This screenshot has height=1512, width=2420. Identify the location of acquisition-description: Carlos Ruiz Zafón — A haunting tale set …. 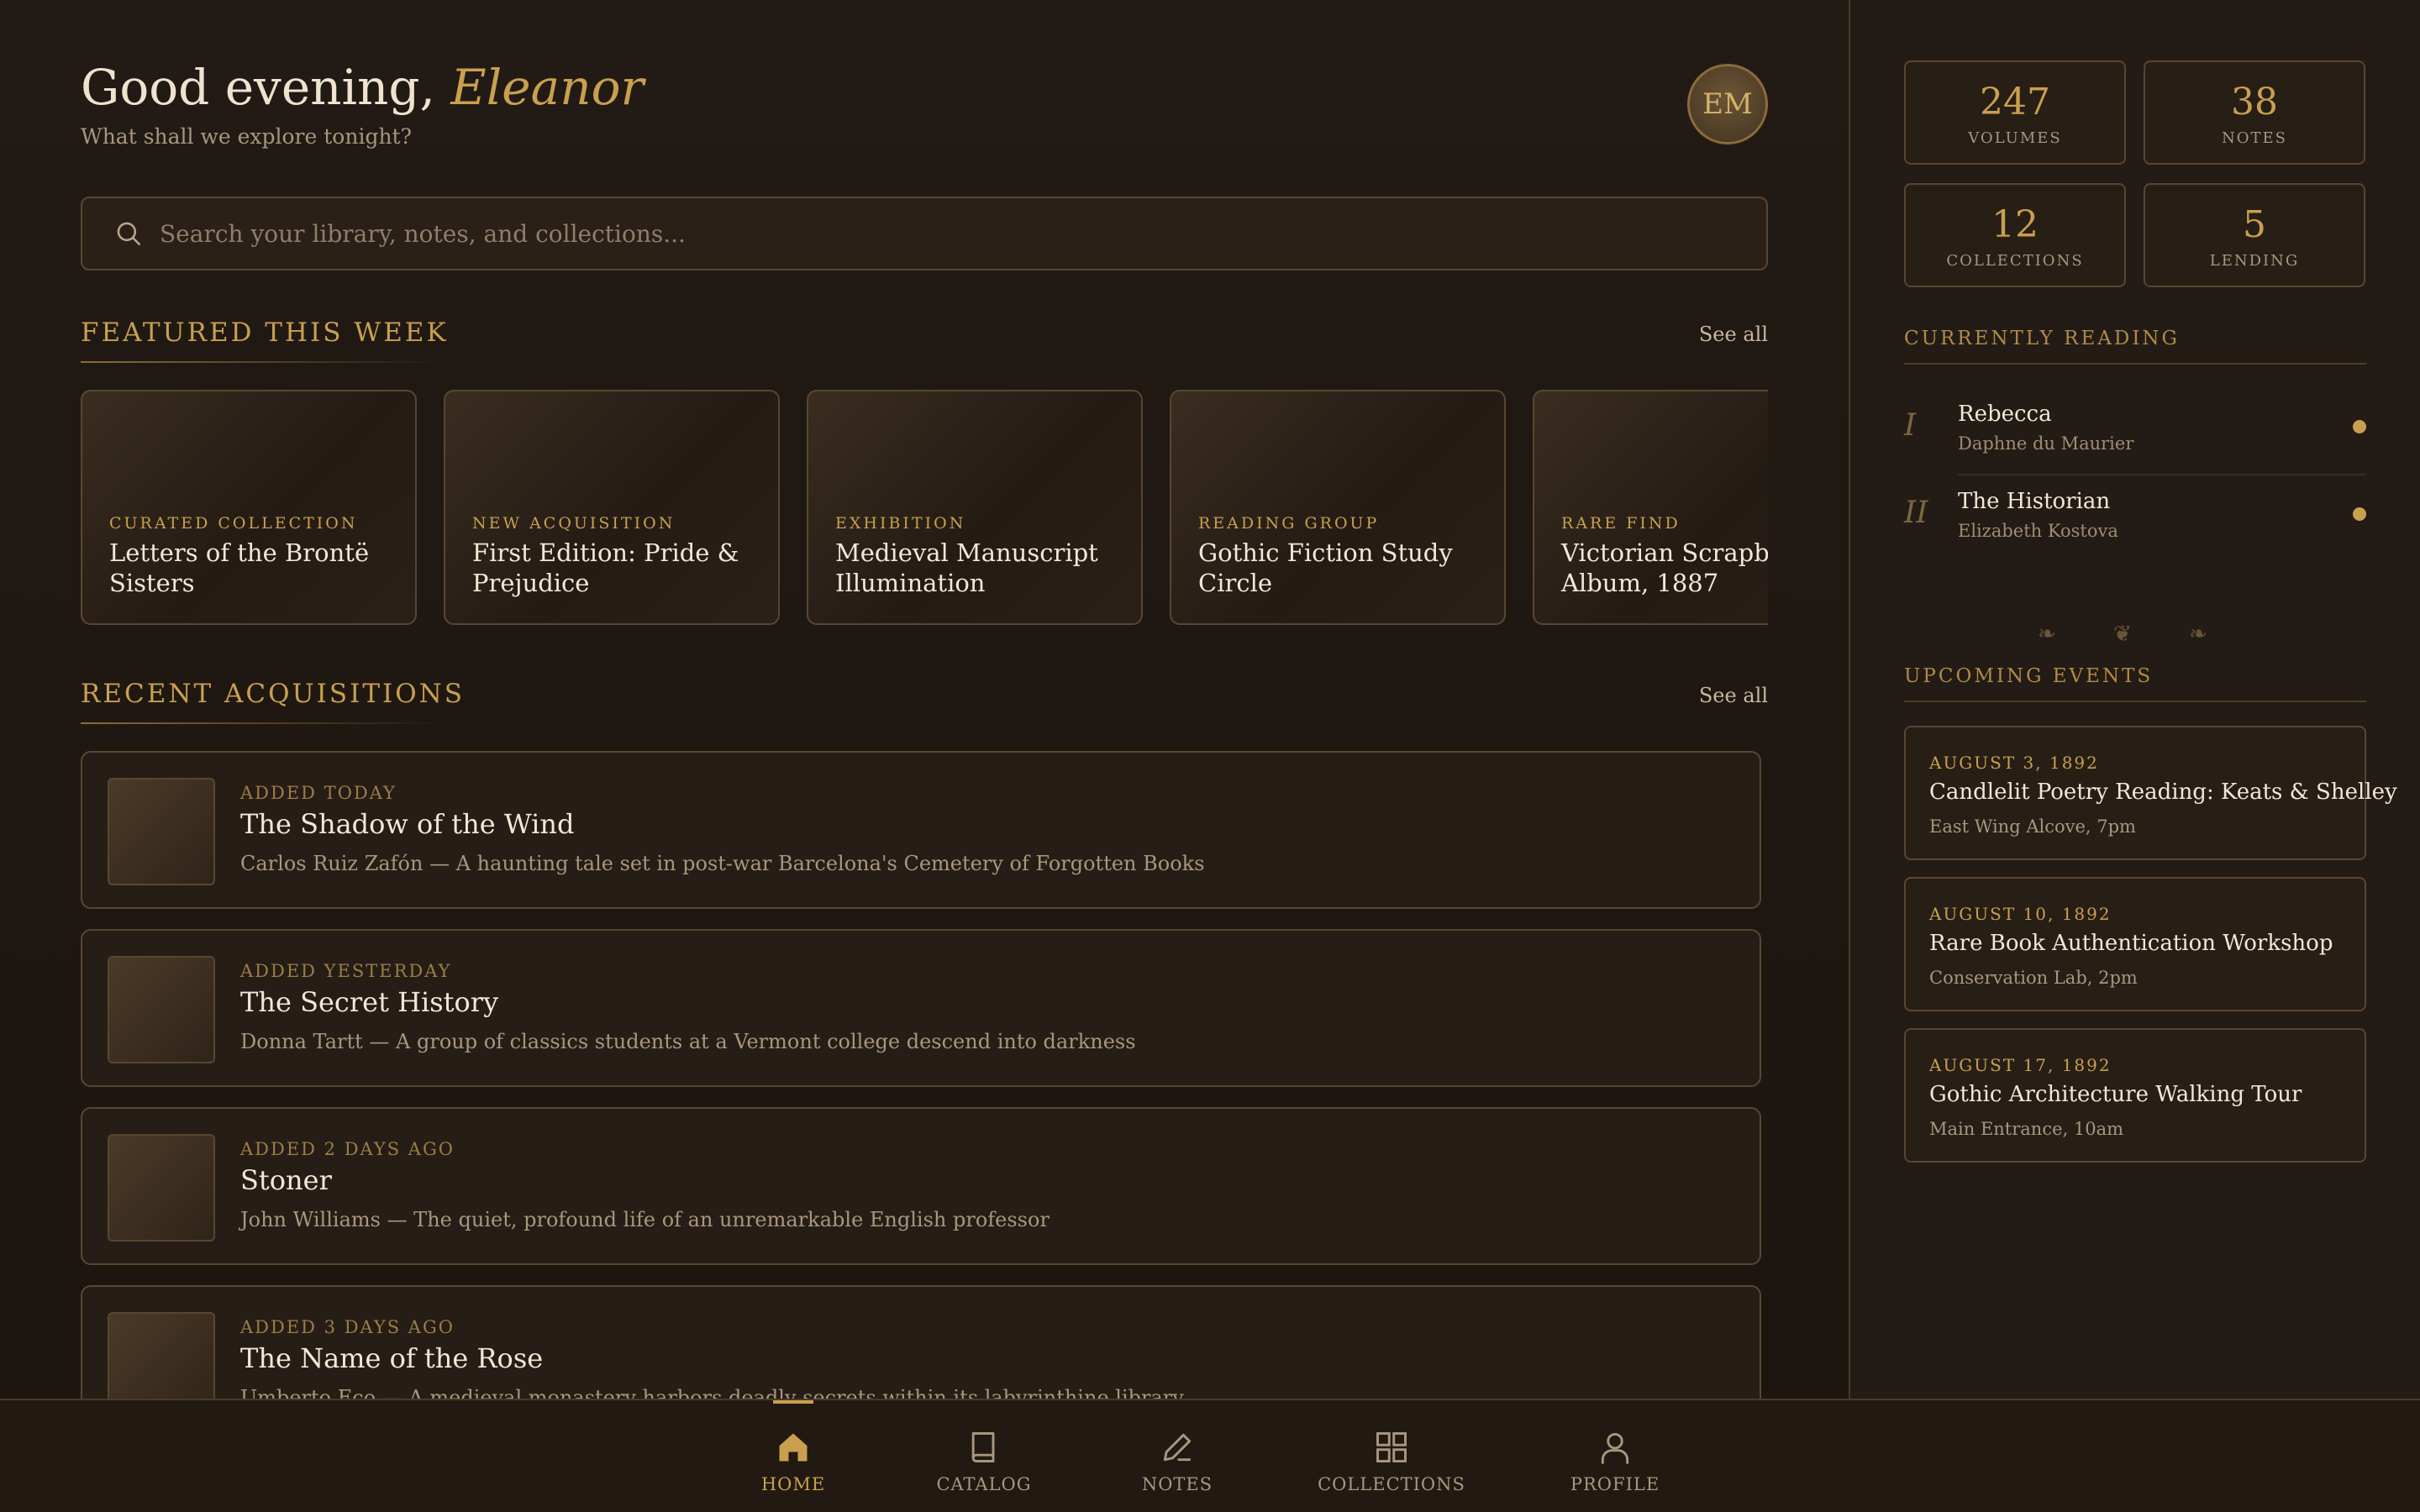
(722, 863).